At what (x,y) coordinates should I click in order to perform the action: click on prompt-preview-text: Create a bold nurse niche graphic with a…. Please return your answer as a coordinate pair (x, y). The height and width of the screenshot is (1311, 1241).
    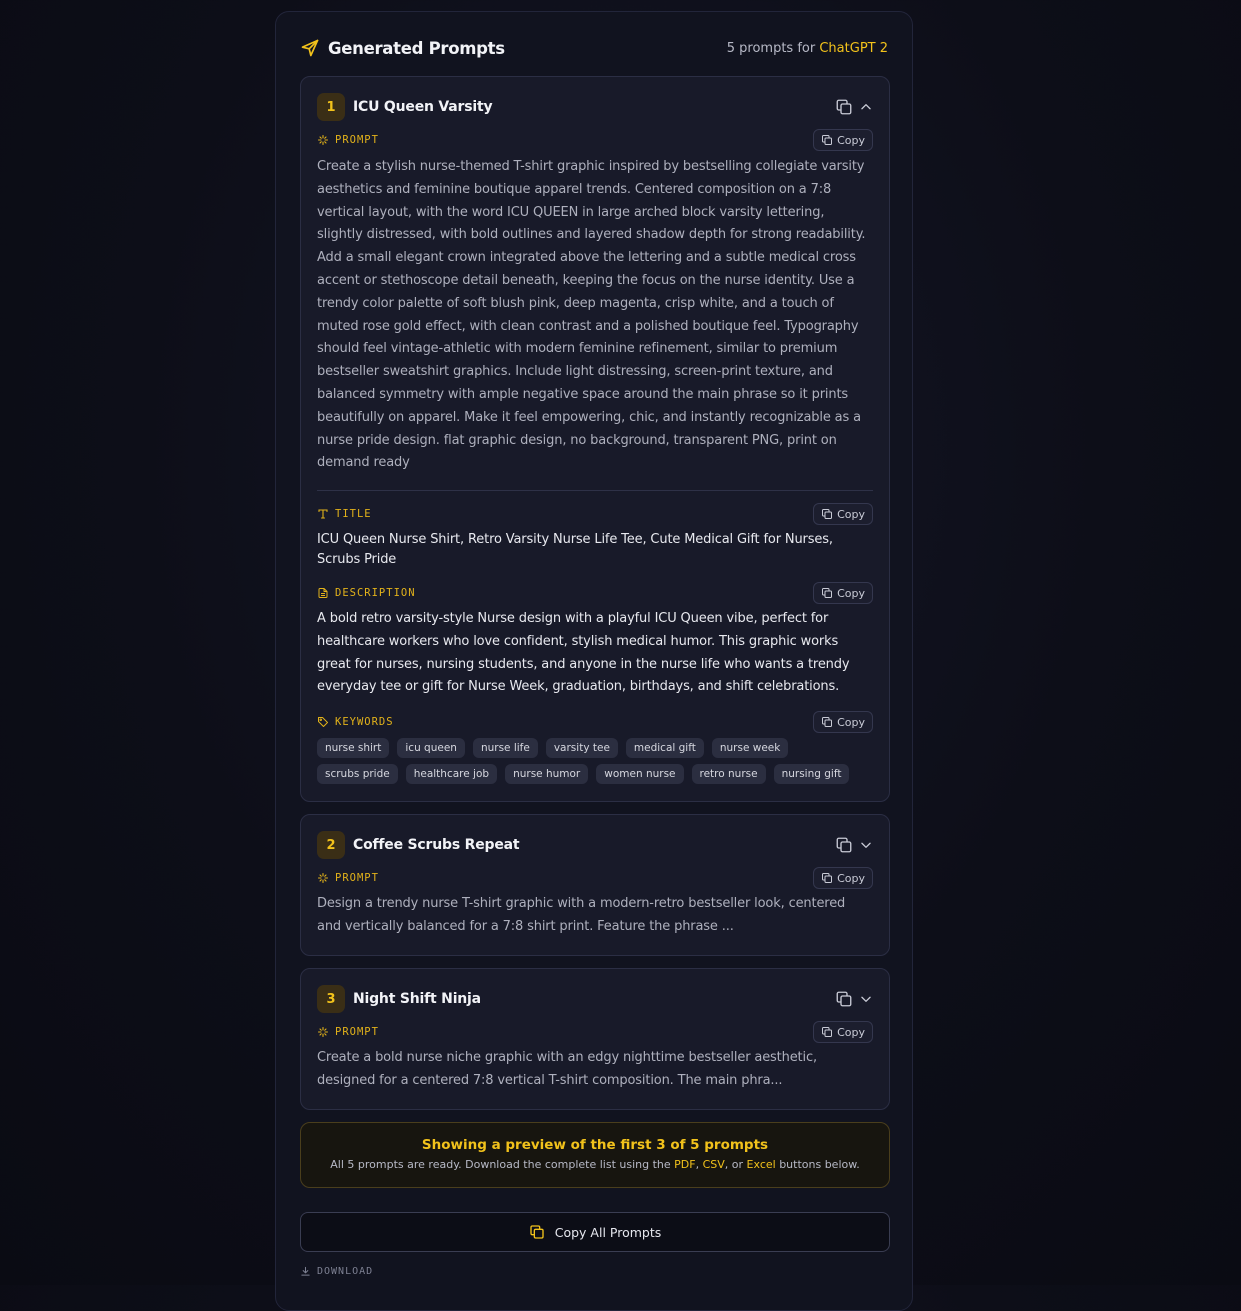
    Looking at the image, I should click on (567, 1069).